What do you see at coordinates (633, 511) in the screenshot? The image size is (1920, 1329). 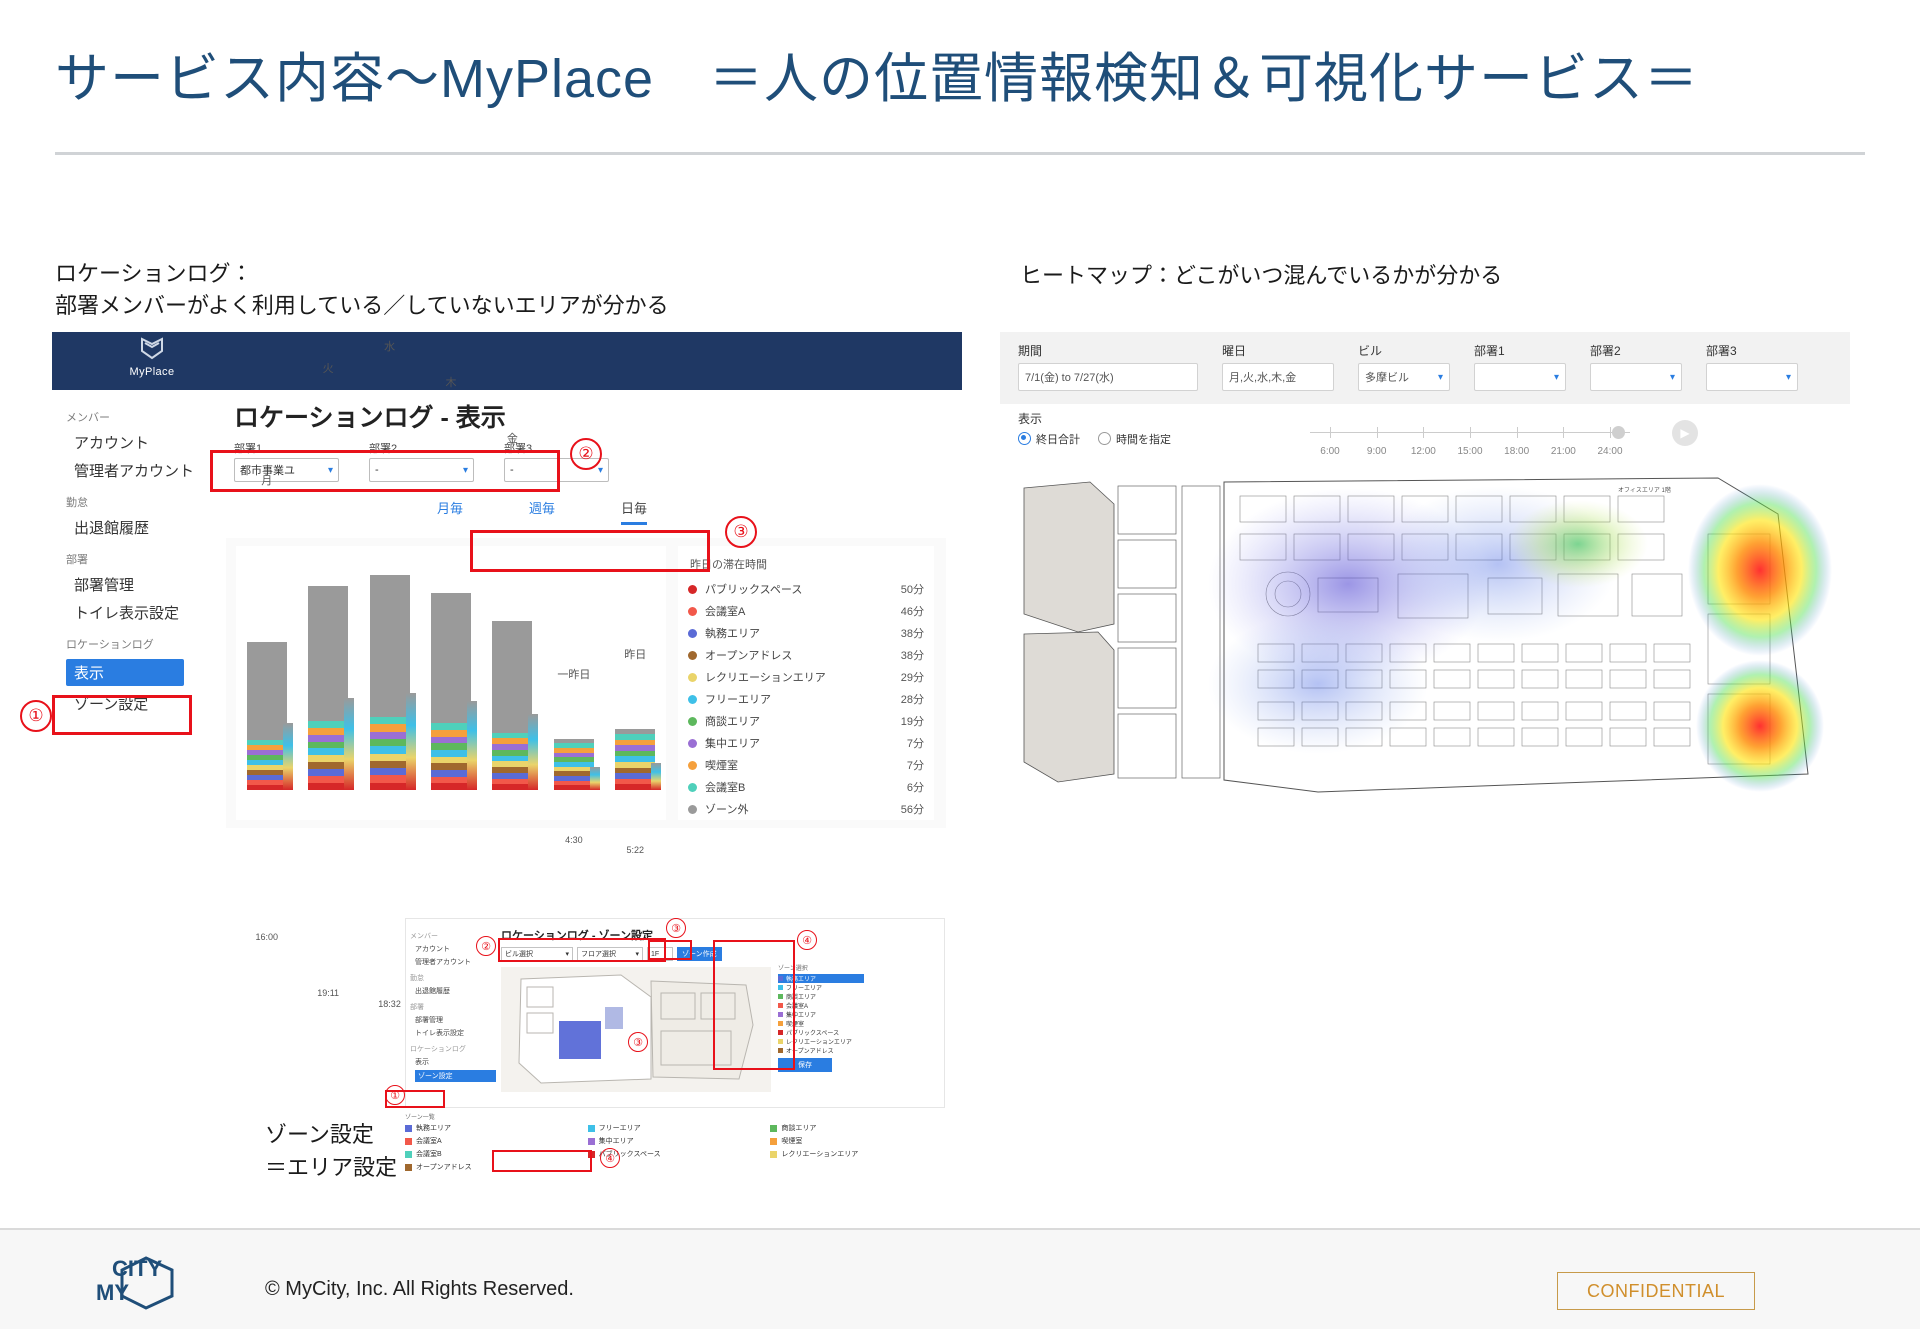 I see `tab-daily: 日毎` at bounding box center [633, 511].